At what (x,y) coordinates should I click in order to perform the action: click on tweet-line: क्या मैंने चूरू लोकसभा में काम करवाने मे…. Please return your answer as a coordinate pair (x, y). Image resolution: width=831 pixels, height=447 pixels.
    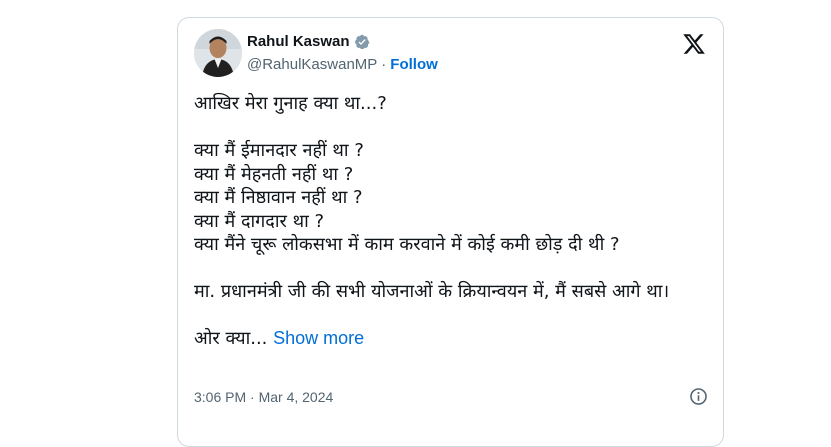
    Looking at the image, I should click on (407, 244).